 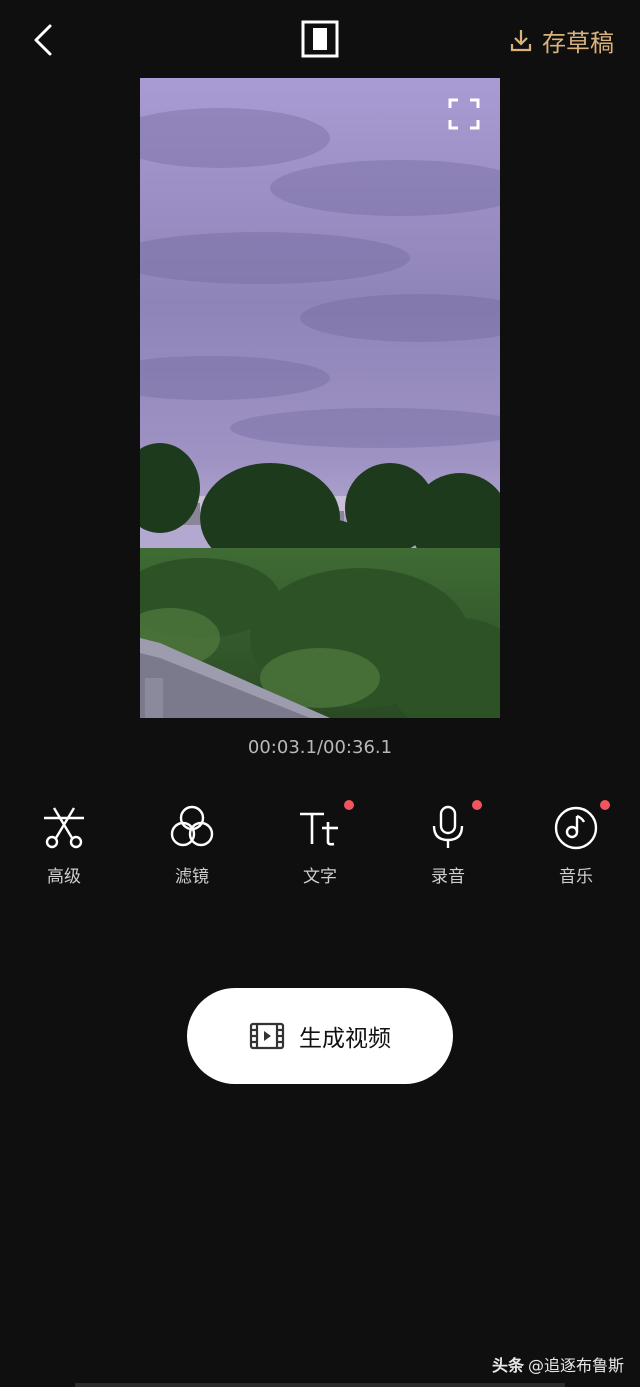 What do you see at coordinates (320, 747) in the screenshot?
I see `playback-timecode: 00:03.1/00:36.1` at bounding box center [320, 747].